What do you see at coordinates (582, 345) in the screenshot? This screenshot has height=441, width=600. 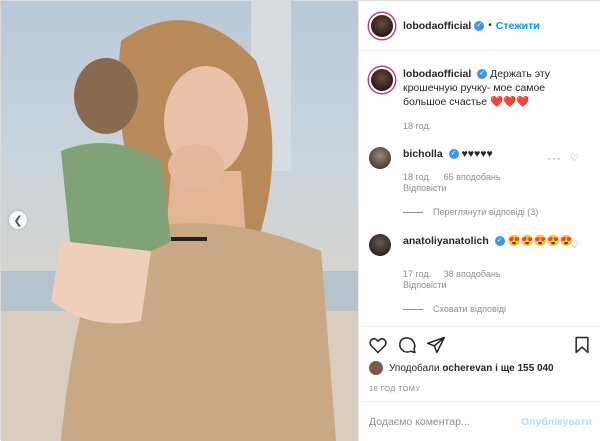 I see `bookmark-icon` at bounding box center [582, 345].